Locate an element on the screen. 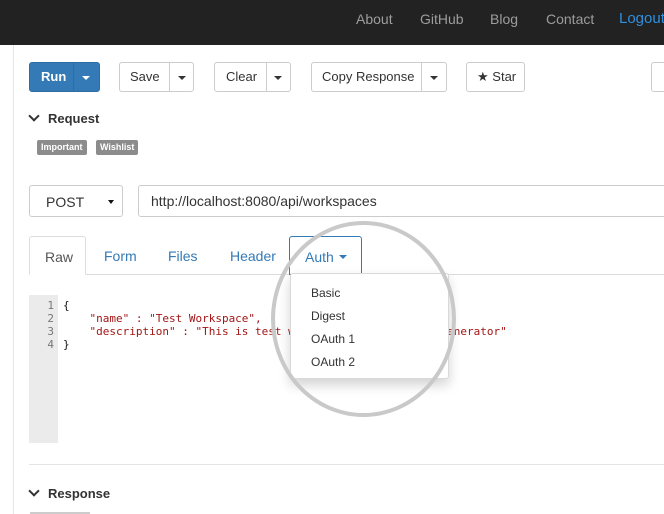 The height and width of the screenshot is (514, 664). auth-option-oauth2: OAuth 2 is located at coordinates (333, 362).